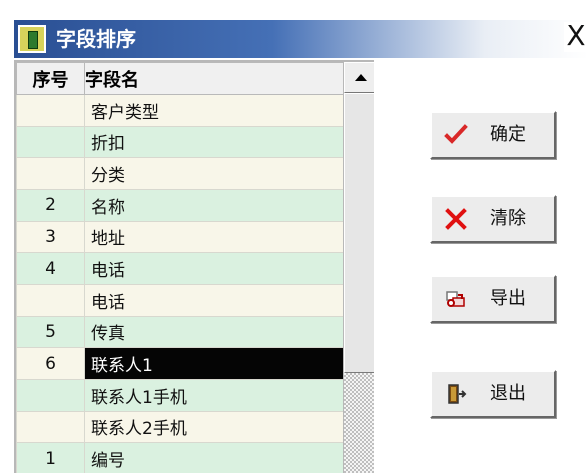 The image size is (588, 473). I want to click on row-field-cell-selected: 联系人1, so click(215, 363).